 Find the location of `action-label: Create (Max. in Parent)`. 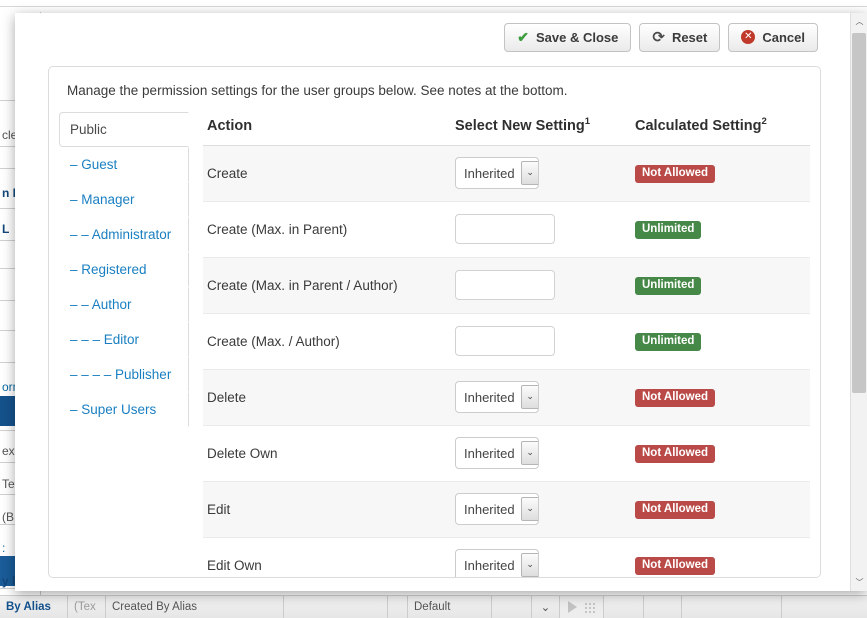

action-label: Create (Max. in Parent) is located at coordinates (327, 229).